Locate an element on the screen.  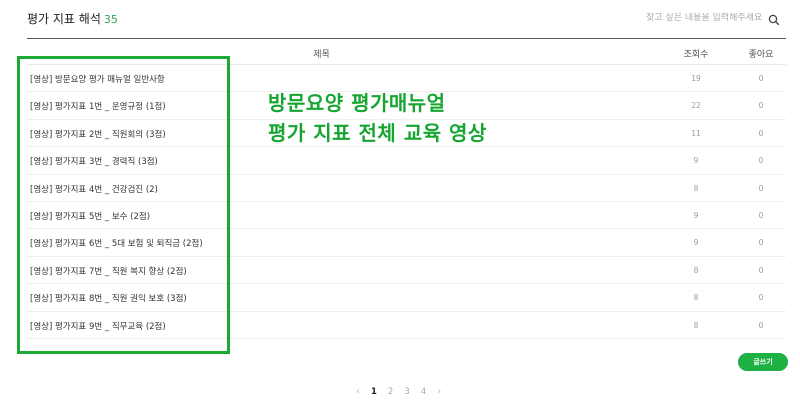
post-title-link: [영상] 평가지표 2번 _ 직원회의 (3점) is located at coordinates (98, 134).